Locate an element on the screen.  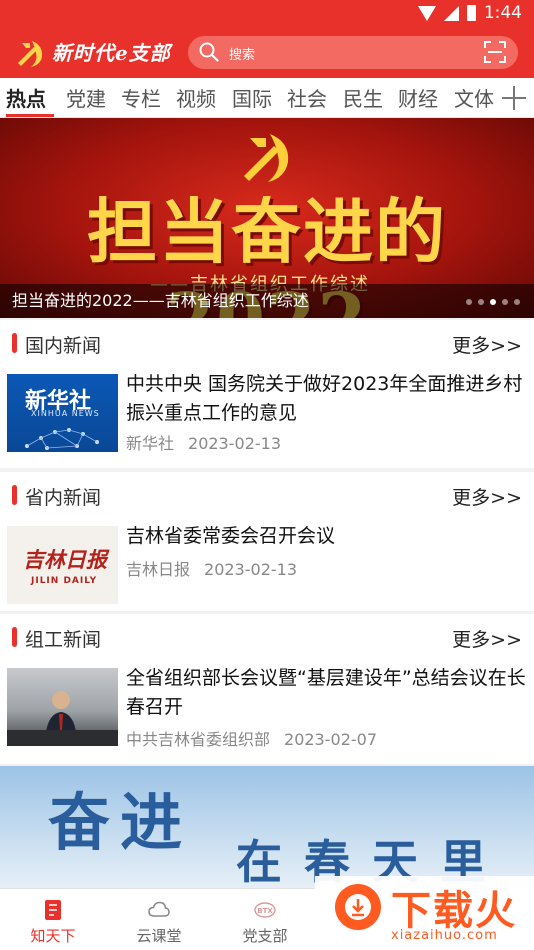
nav-item-news: 知天下 is located at coordinates (53, 919).